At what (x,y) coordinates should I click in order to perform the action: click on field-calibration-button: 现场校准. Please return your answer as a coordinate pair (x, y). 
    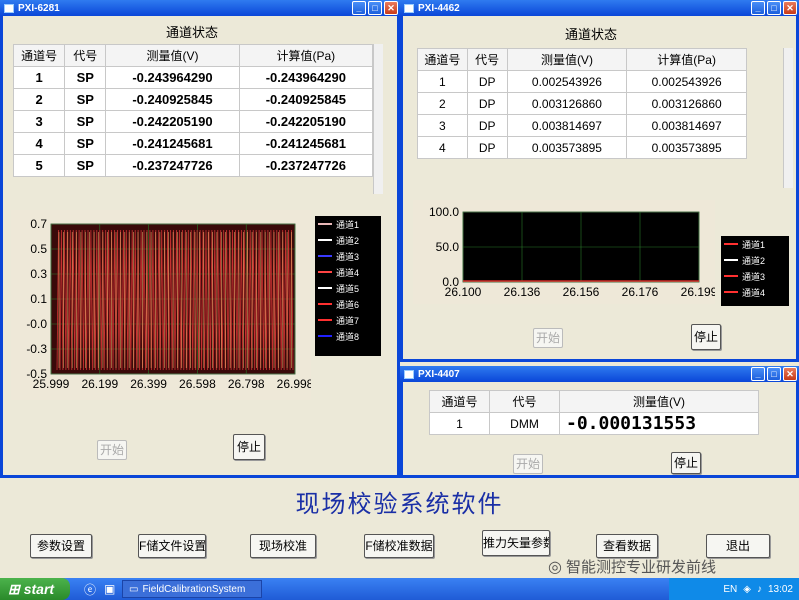
    Looking at the image, I should click on (283, 546).